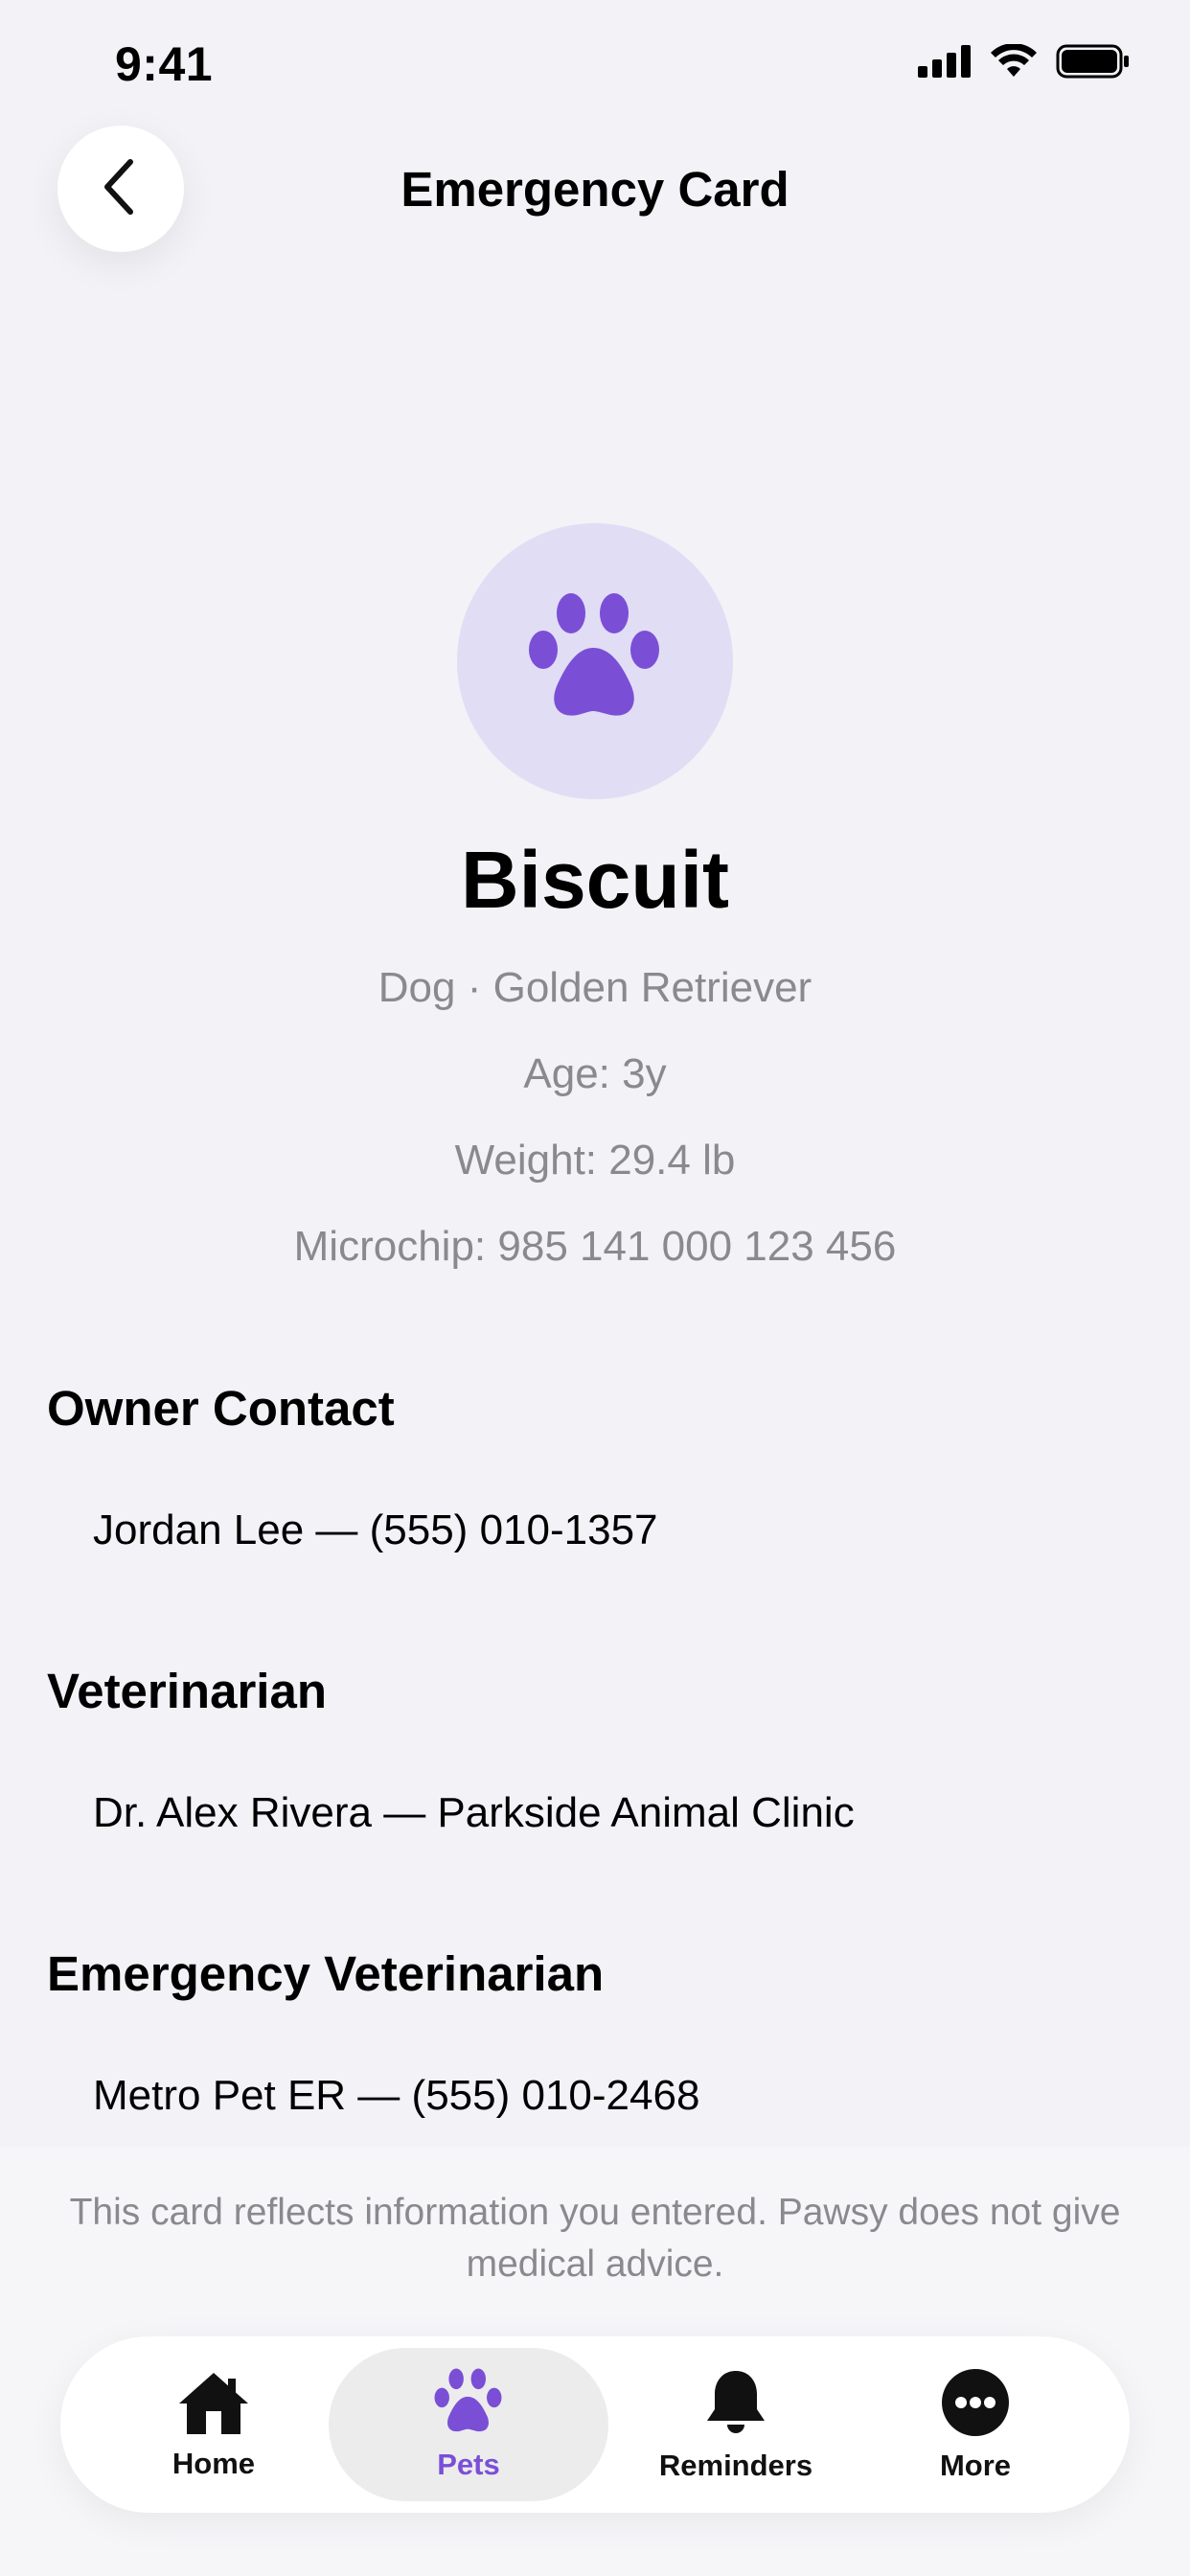  I want to click on tab-more: More, so click(976, 2424).